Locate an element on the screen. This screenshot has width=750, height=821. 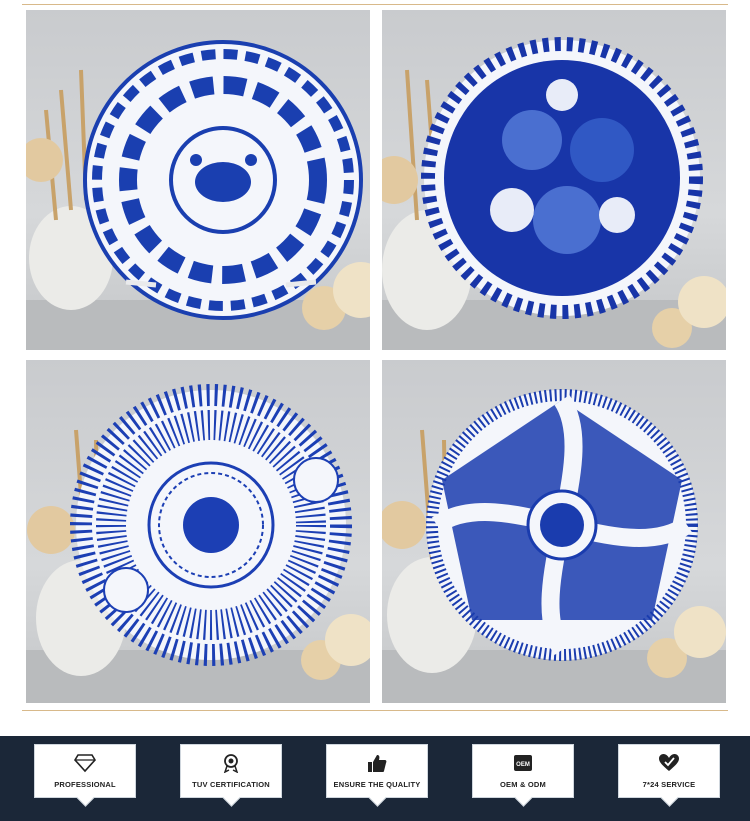
award-medal-icon is located at coordinates (231, 763).